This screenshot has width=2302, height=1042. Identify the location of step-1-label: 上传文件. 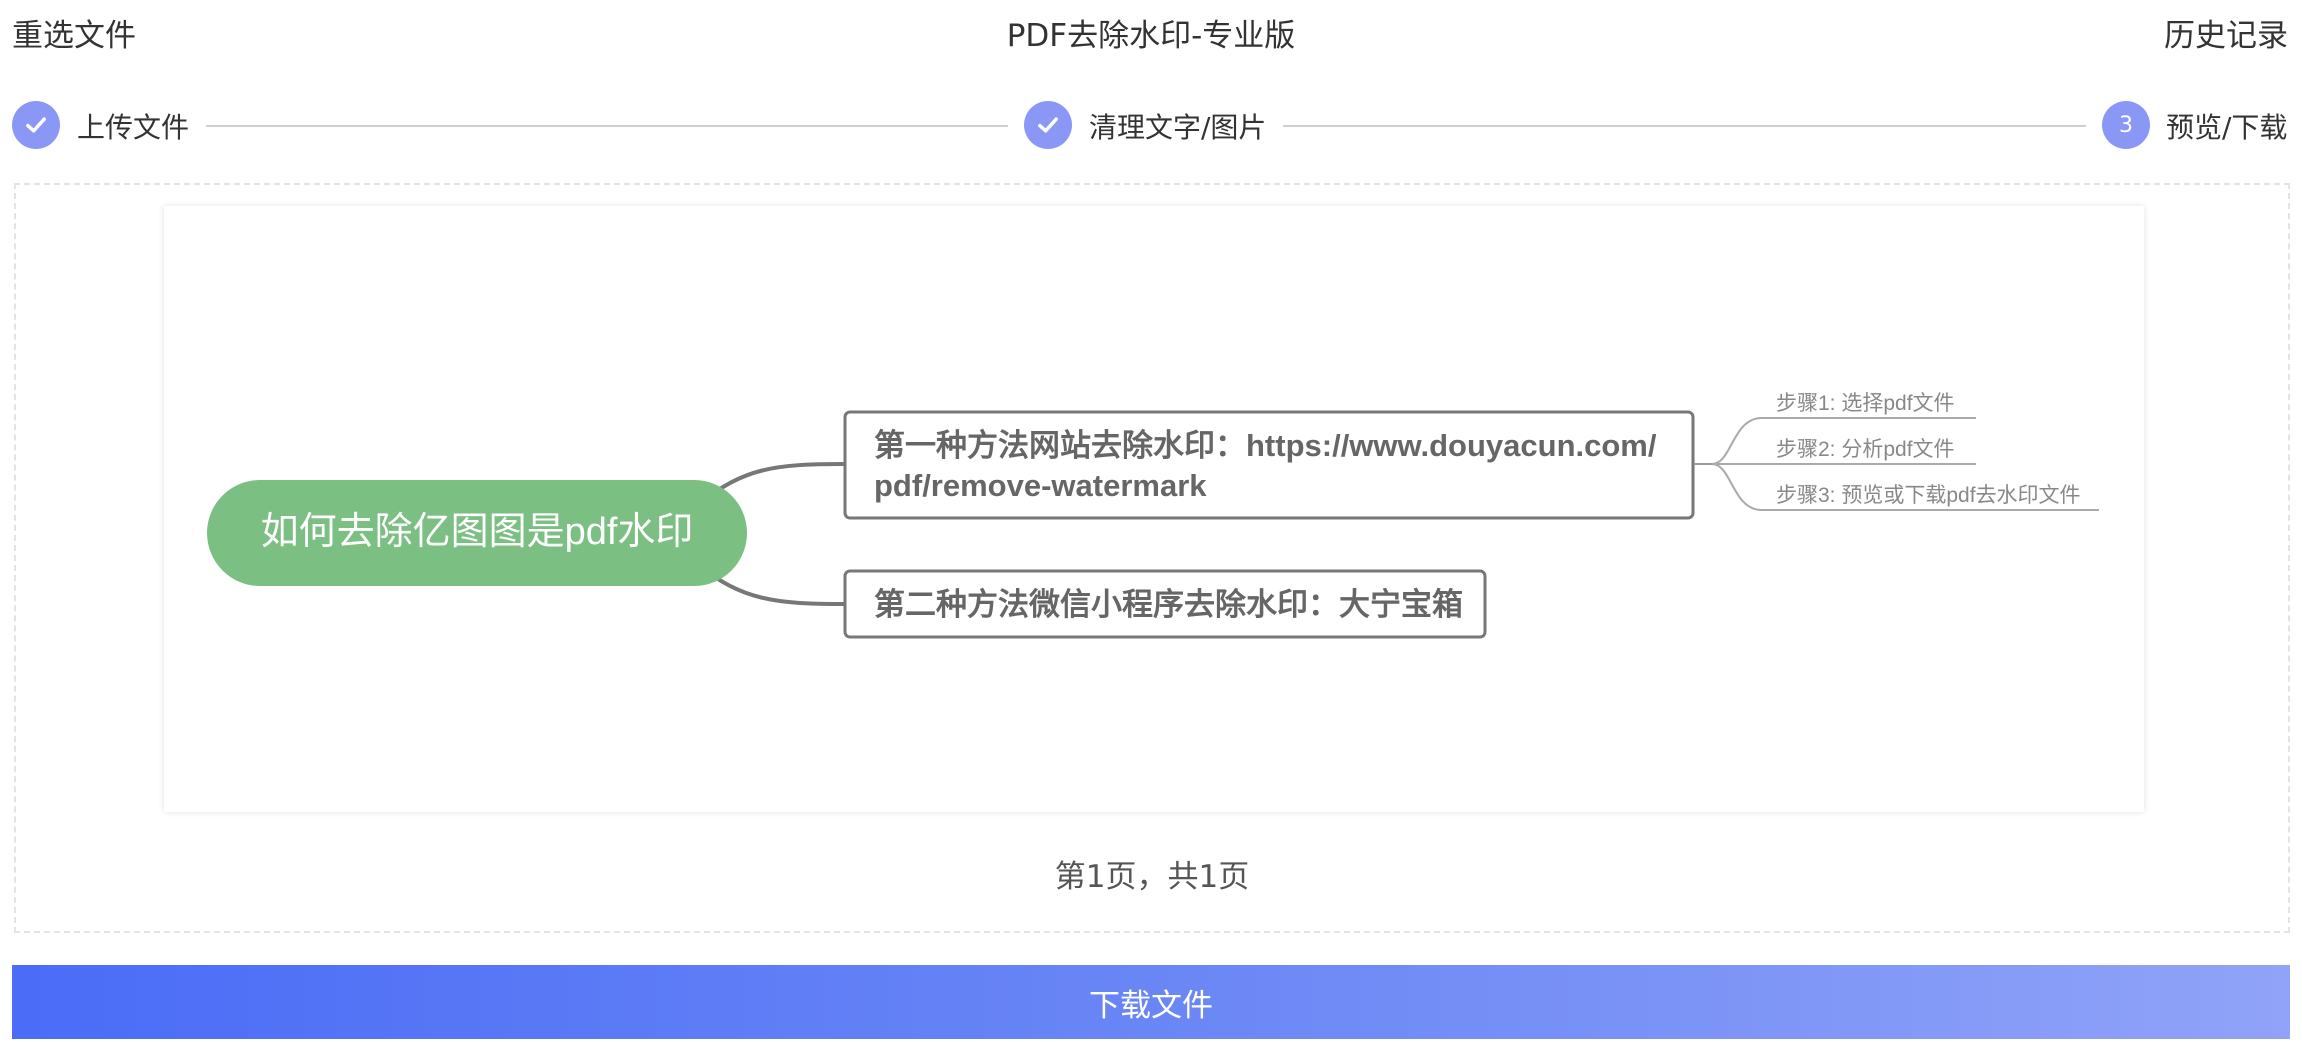
(133, 127).